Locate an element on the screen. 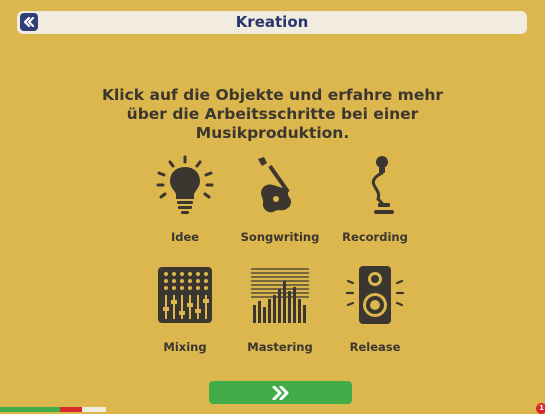 This screenshot has height=414, width=545. object-mixing: Mixing is located at coordinates (185, 313).